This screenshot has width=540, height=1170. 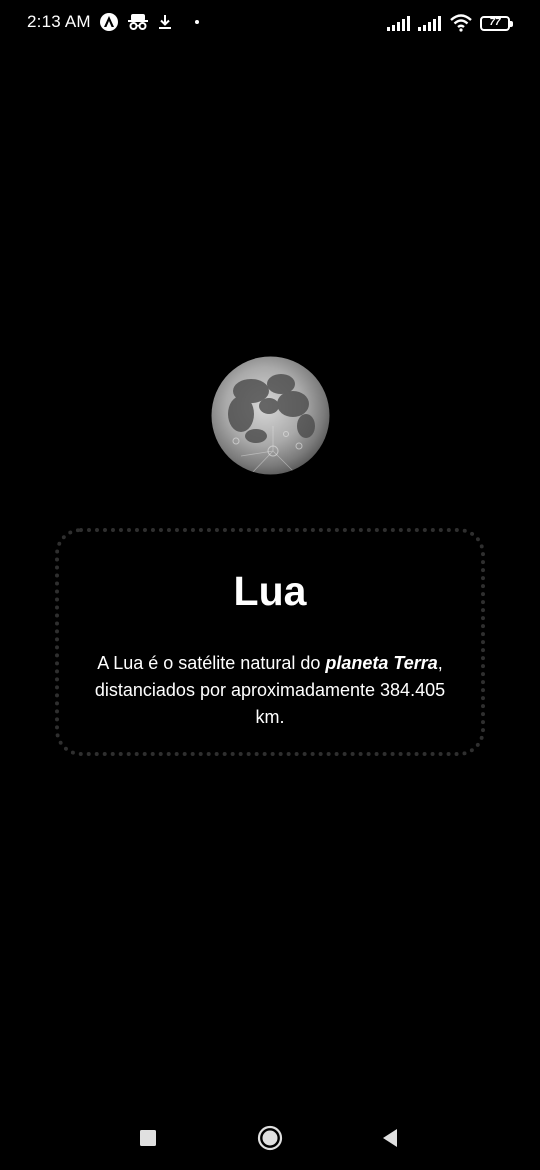 I want to click on home-icon, so click(x=270, y=1138).